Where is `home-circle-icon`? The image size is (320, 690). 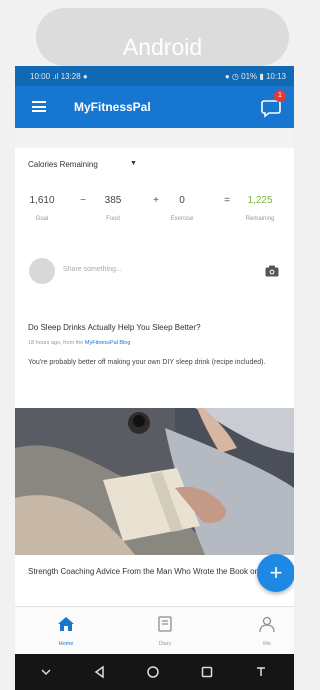
home-circle-icon is located at coordinates (153, 672).